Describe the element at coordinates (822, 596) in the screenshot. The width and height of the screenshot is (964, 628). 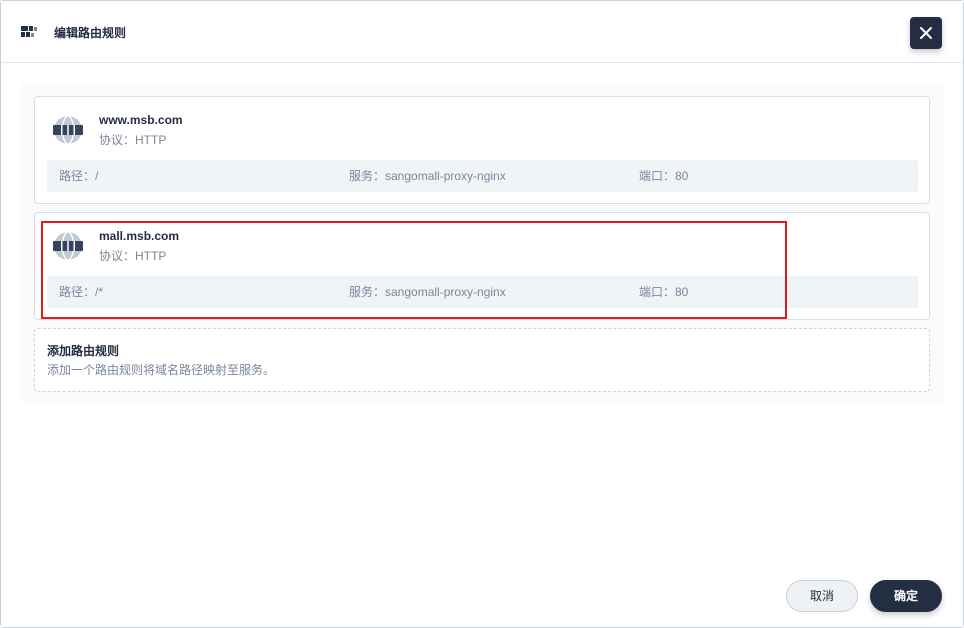
I see `cancel-button: 取消` at that location.